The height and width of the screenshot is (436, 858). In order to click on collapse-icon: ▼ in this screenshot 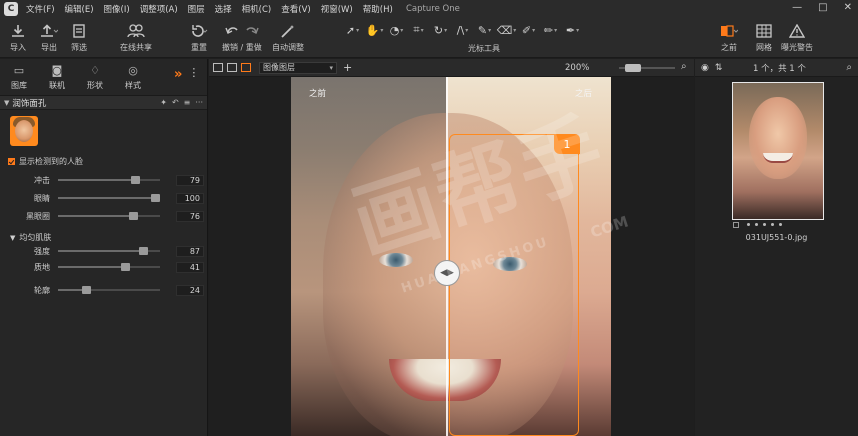, I will do `click(7, 102)`.